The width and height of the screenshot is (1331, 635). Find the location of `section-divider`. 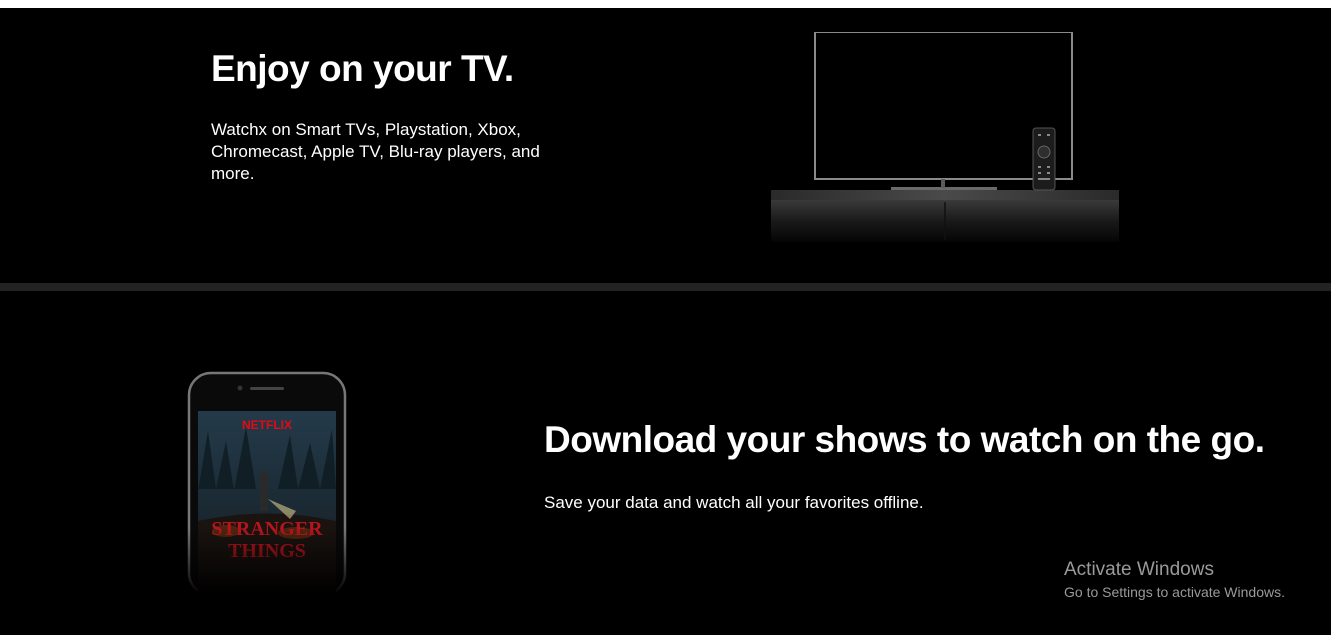

section-divider is located at coordinates (665, 287).